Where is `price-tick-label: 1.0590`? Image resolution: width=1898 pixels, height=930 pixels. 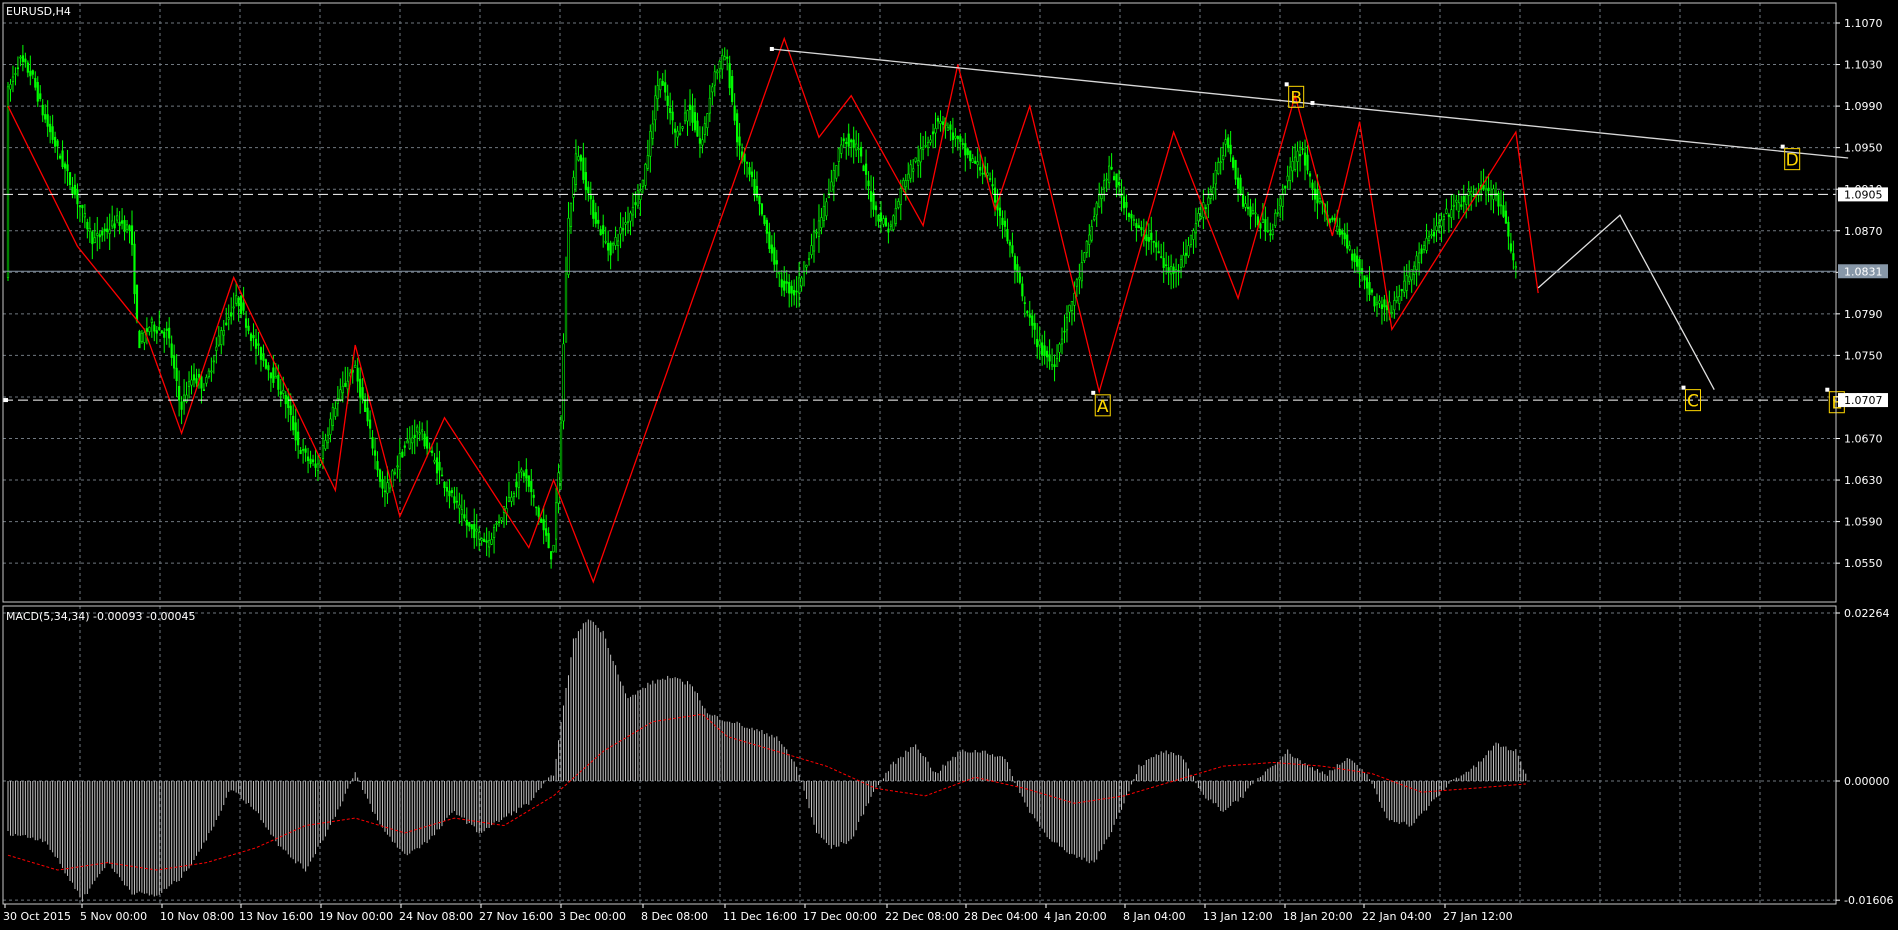
price-tick-label: 1.0590 is located at coordinates (1863, 522).